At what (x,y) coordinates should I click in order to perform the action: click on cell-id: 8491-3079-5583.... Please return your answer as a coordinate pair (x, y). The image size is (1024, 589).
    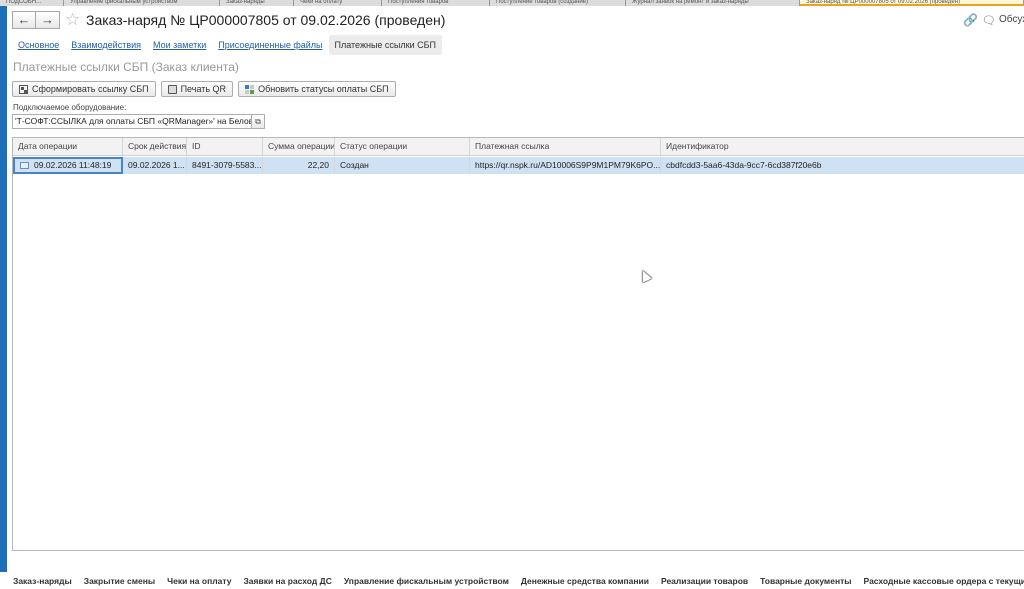
    Looking at the image, I should click on (225, 165).